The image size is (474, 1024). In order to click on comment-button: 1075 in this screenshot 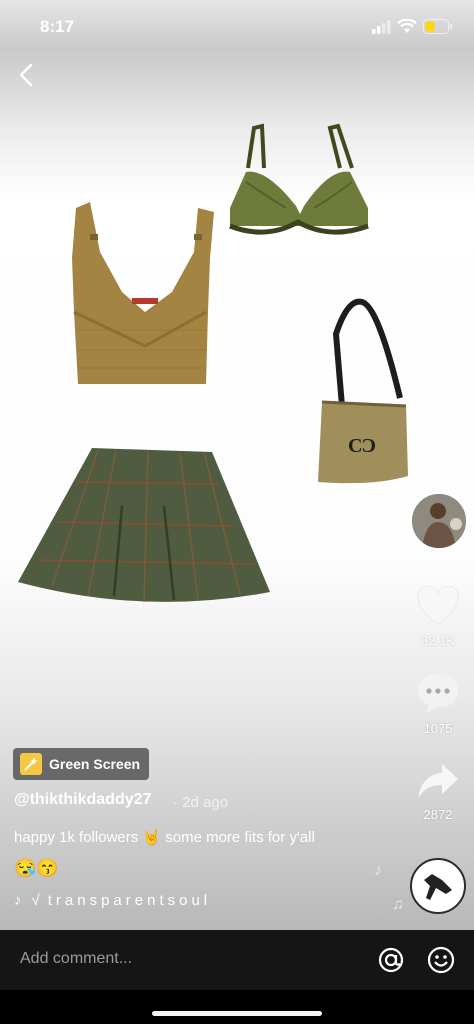, I will do `click(438, 704)`.